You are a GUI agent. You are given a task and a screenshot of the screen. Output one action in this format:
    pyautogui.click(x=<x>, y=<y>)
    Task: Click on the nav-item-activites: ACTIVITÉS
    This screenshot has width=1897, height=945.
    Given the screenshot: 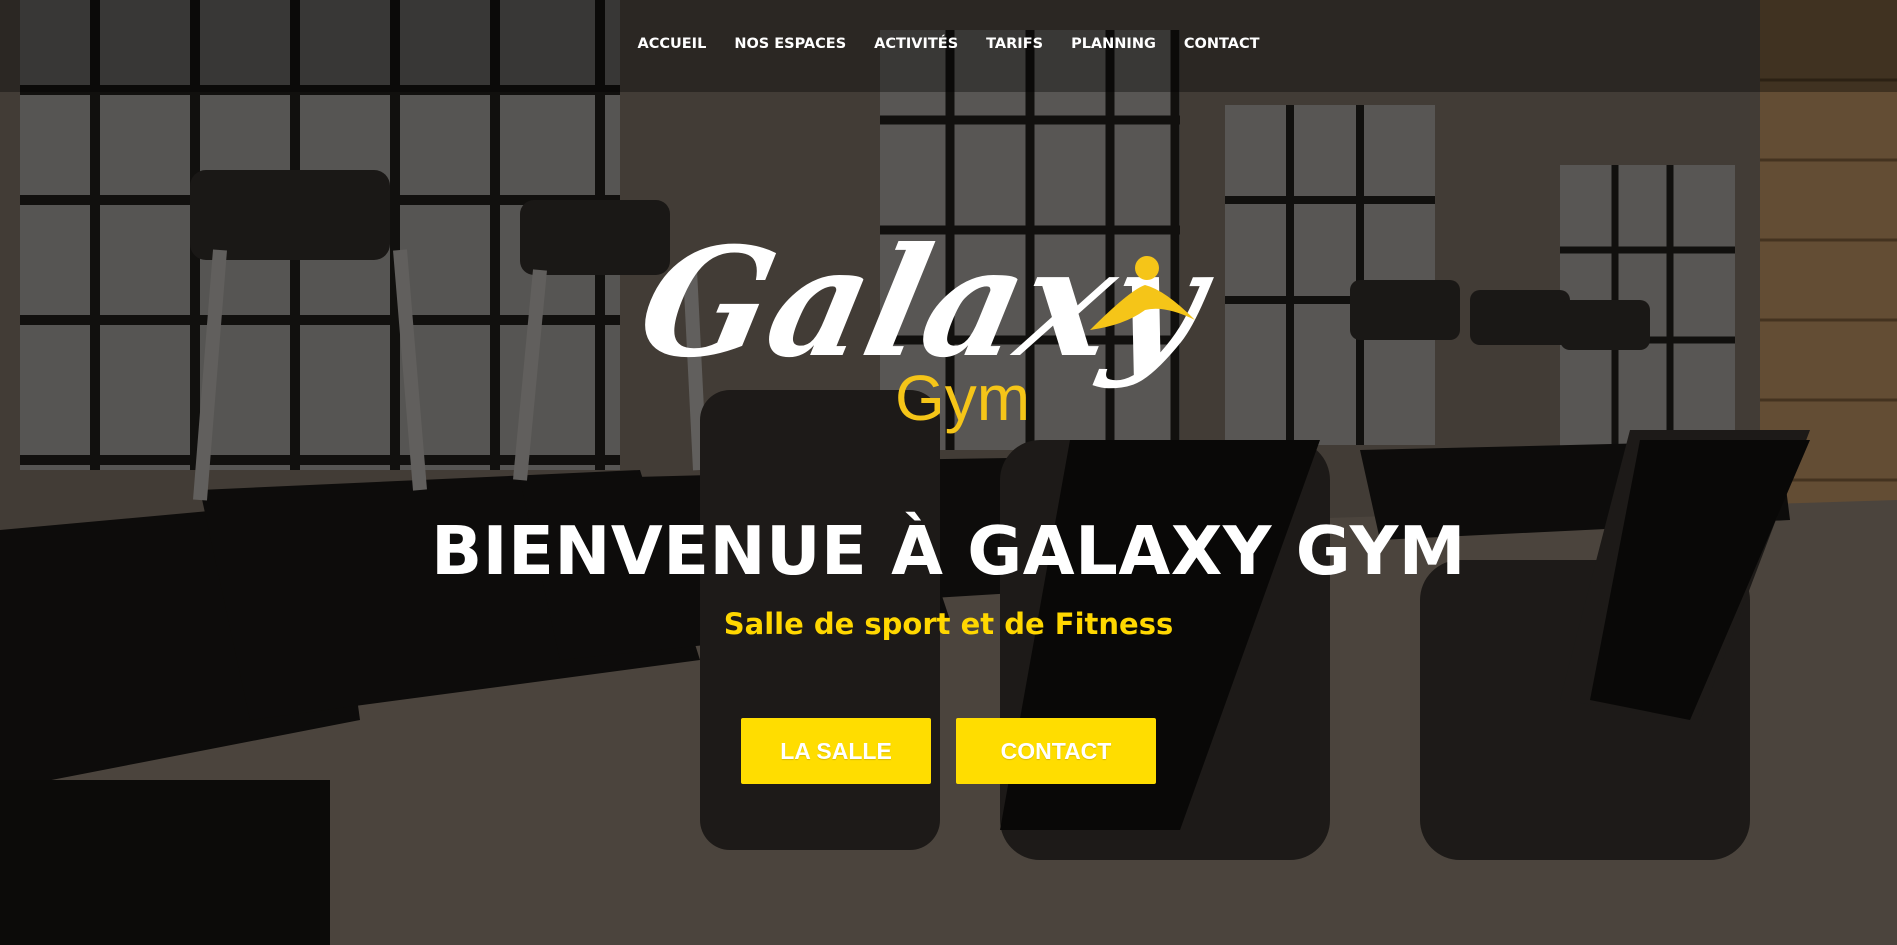 What is the action you would take?
    pyautogui.click(x=916, y=44)
    